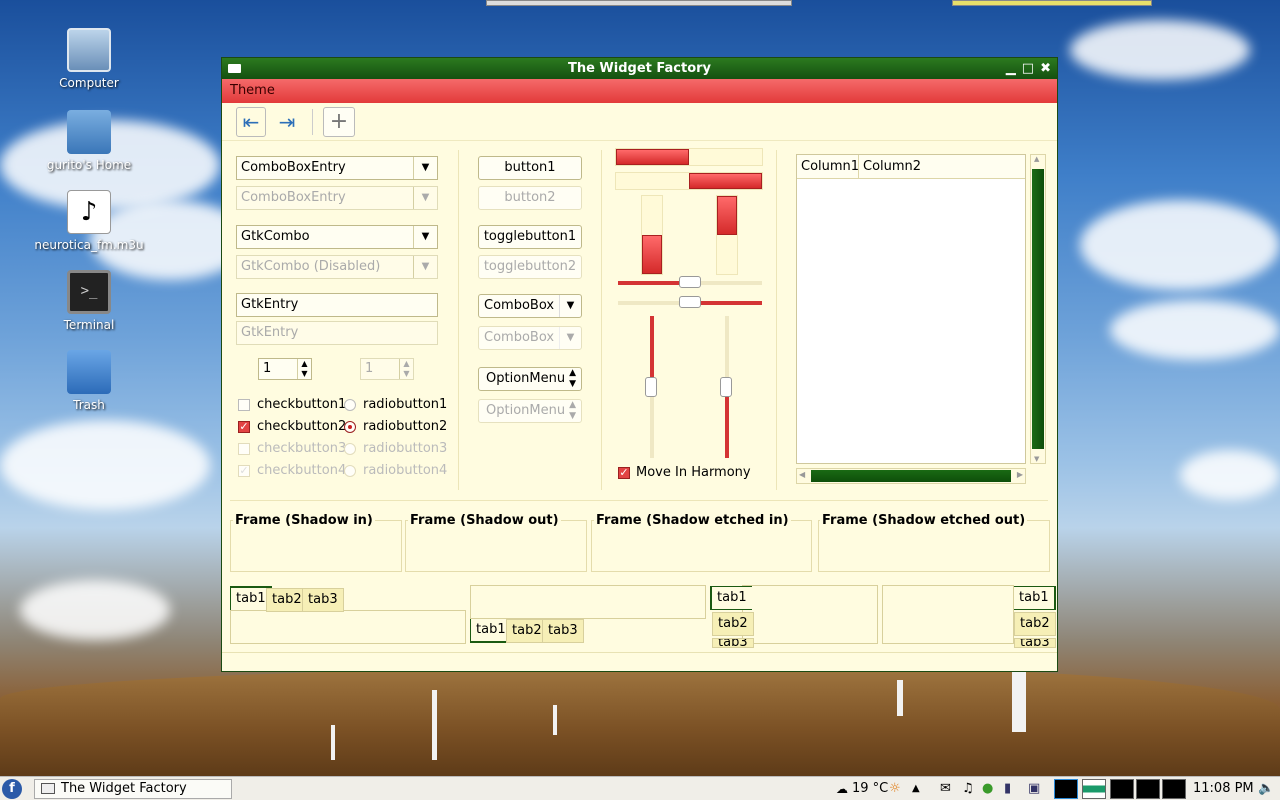 This screenshot has width=1280, height=800. Describe the element at coordinates (689, 181) in the screenshot. I see `progress-bar-h2` at that location.